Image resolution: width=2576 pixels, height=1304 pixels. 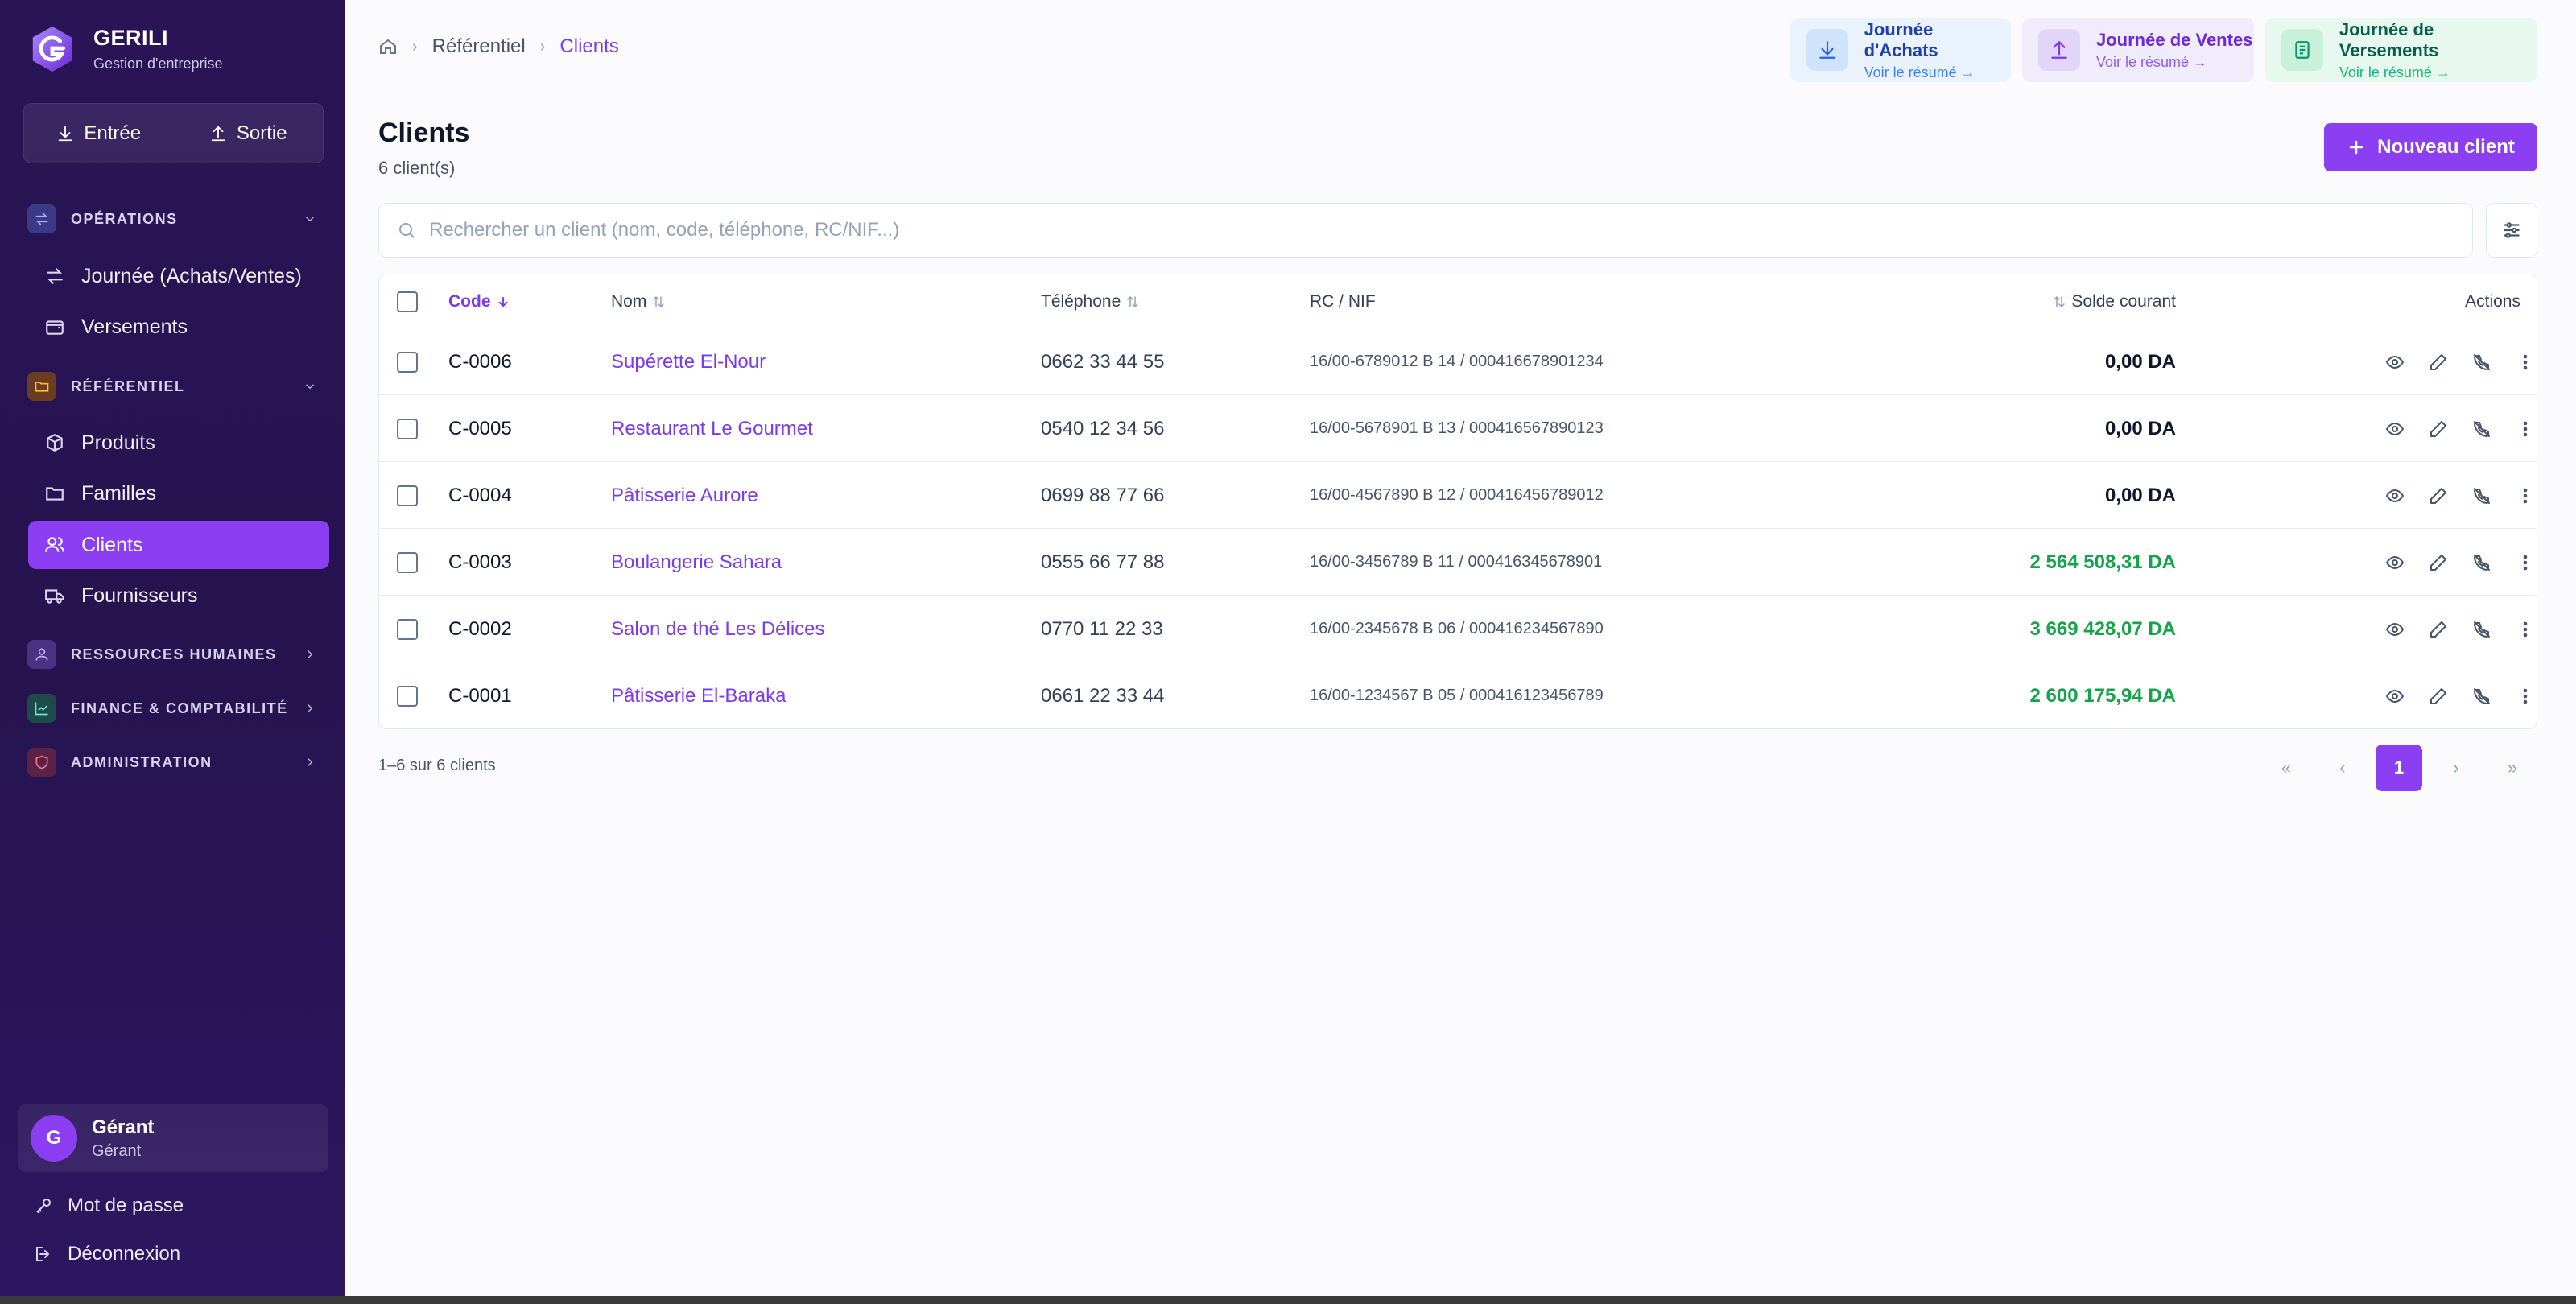 What do you see at coordinates (99, 133) in the screenshot?
I see `entree-button: Entrée` at bounding box center [99, 133].